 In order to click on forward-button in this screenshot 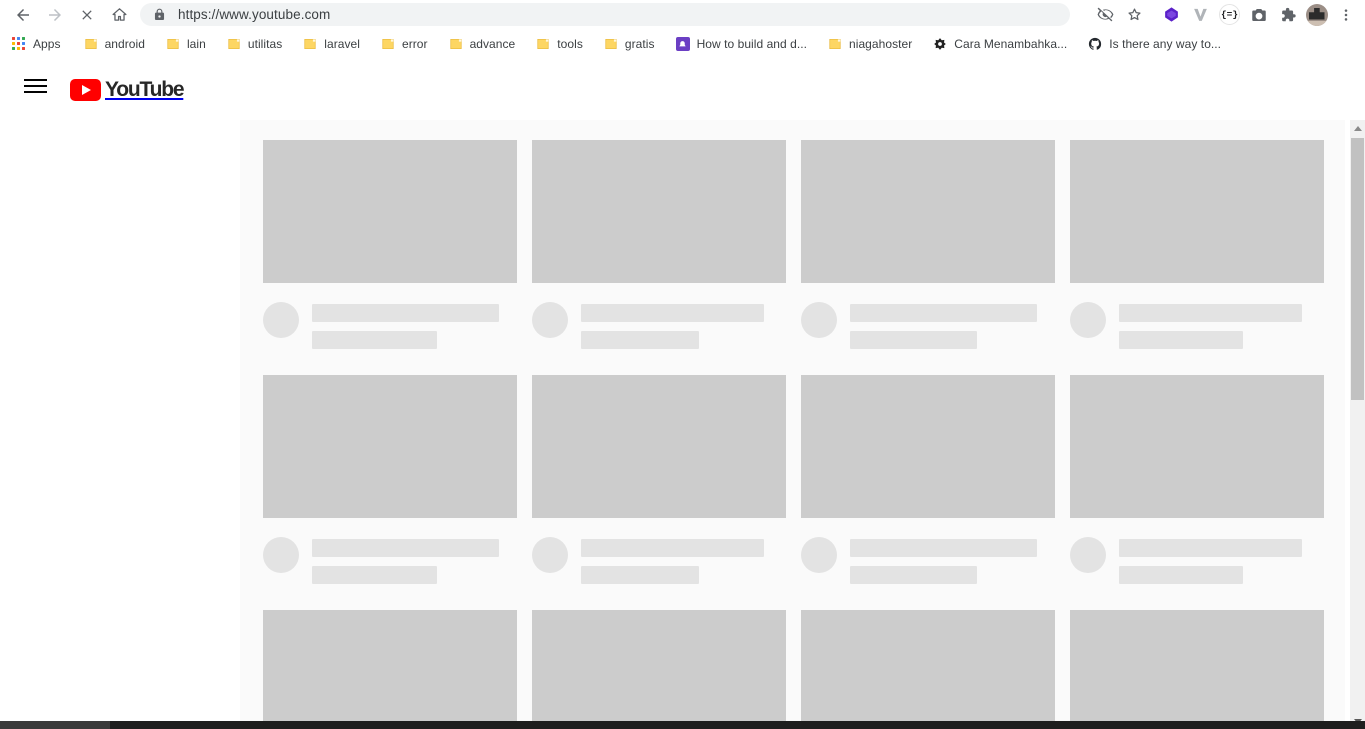, I will do `click(55, 15)`.